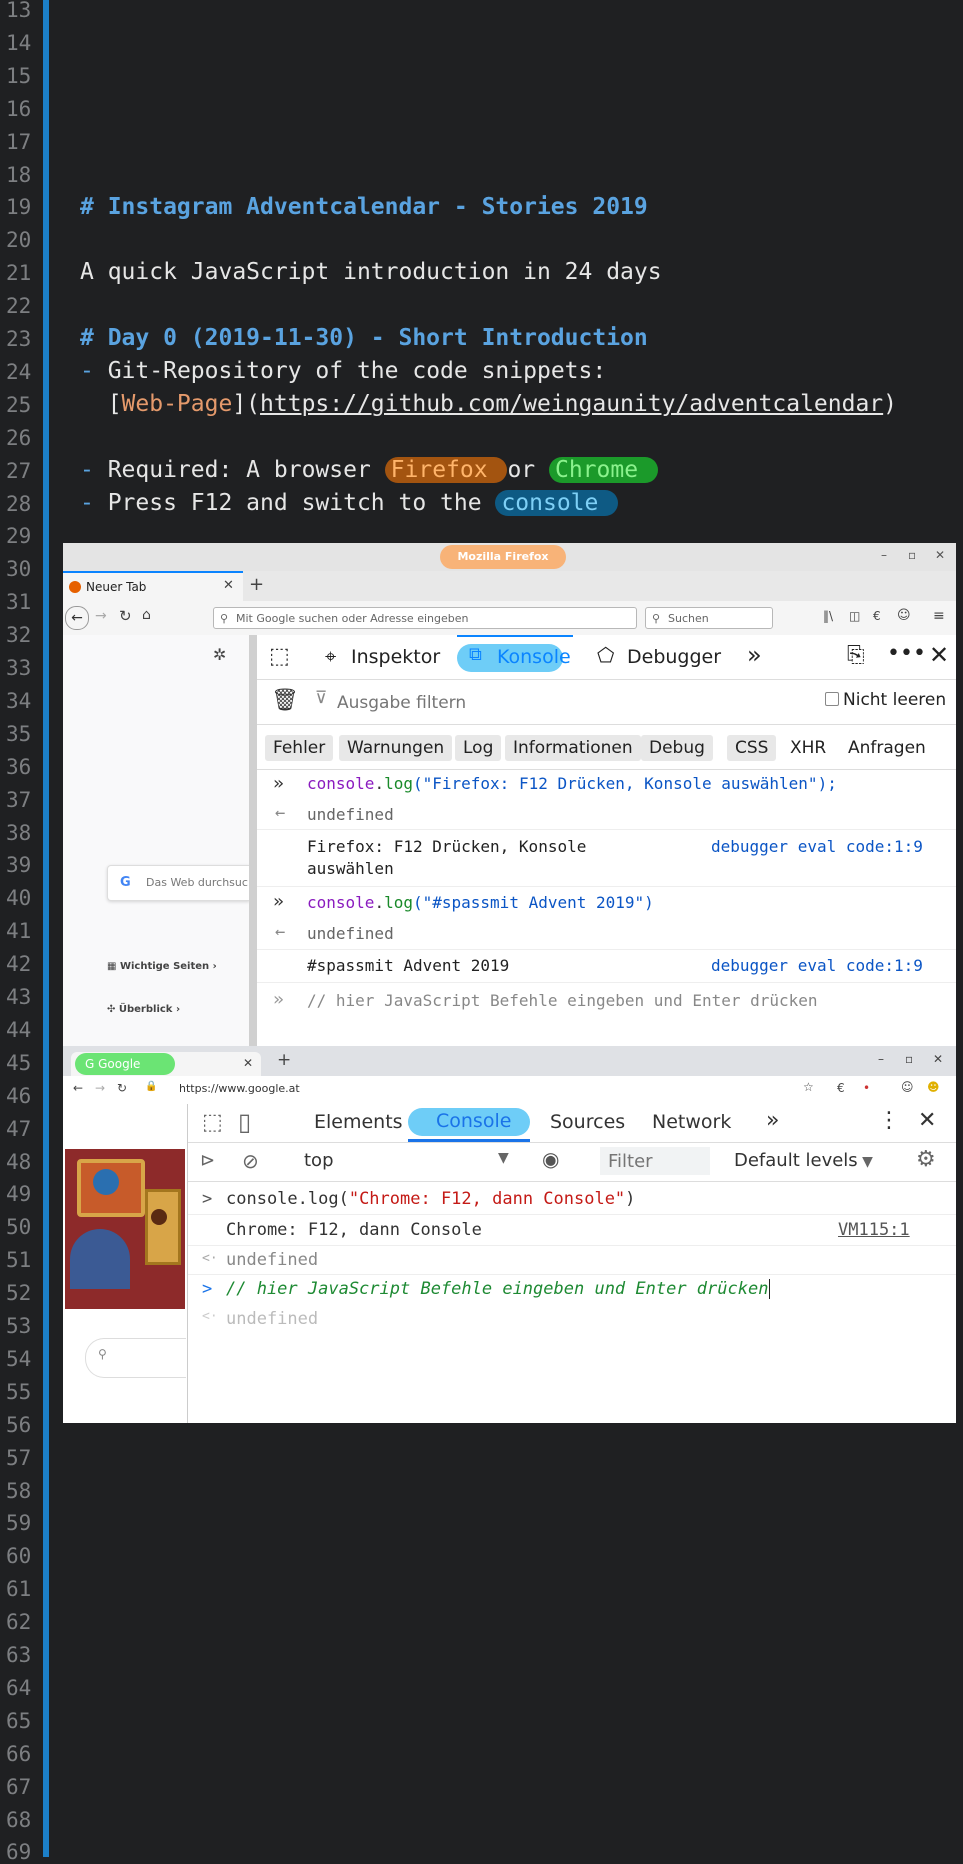  Describe the element at coordinates (828, 616) in the screenshot. I see `library-icon: ‖\` at that location.